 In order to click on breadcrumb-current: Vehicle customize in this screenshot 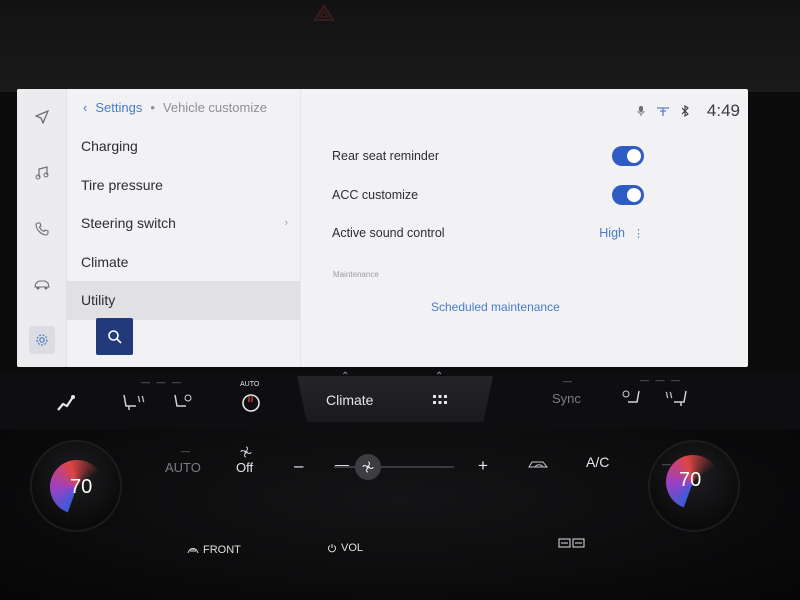, I will do `click(214, 107)`.